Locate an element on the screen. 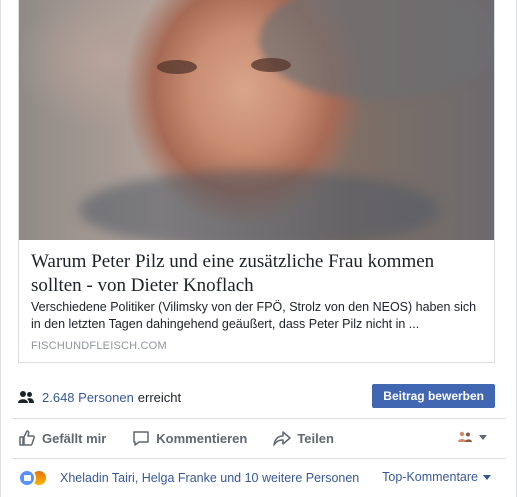 The width and height of the screenshot is (517, 497). people-icon is located at coordinates (26, 397).